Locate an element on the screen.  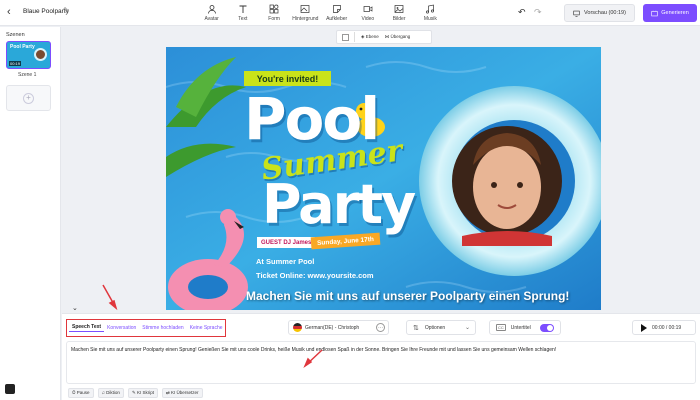
layer-button: ◈ Ebene is located at coordinates (370, 37).